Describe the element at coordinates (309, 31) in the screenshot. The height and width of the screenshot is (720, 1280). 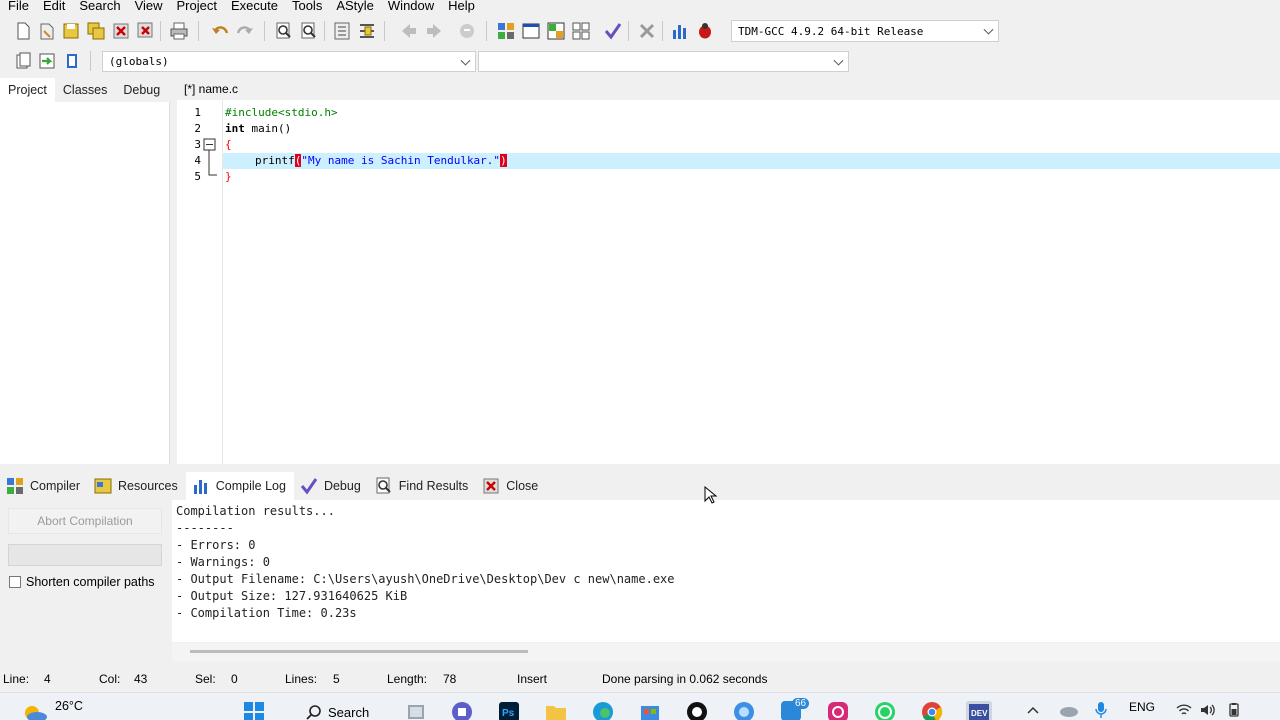
I see `replace-icon` at that location.